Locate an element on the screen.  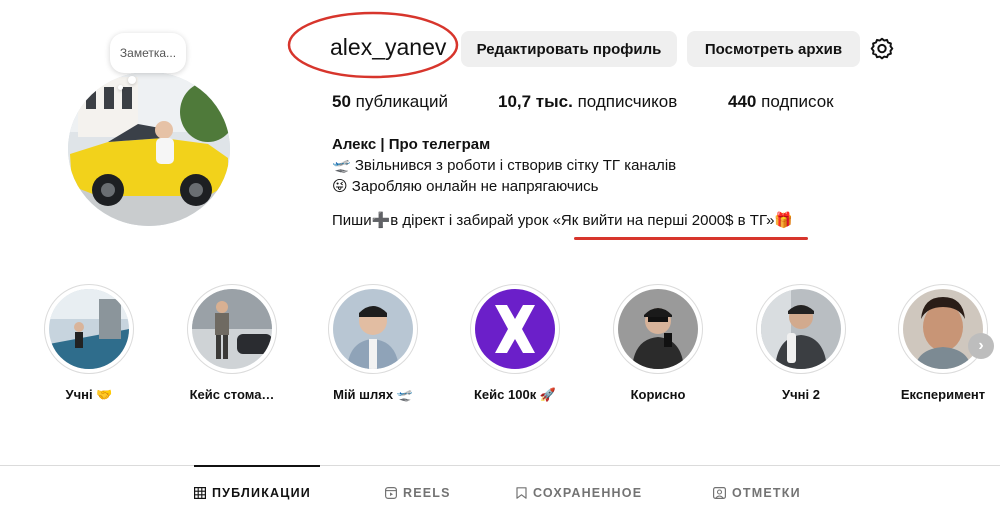
tab-reels: REELS is located at coordinates (418, 493).